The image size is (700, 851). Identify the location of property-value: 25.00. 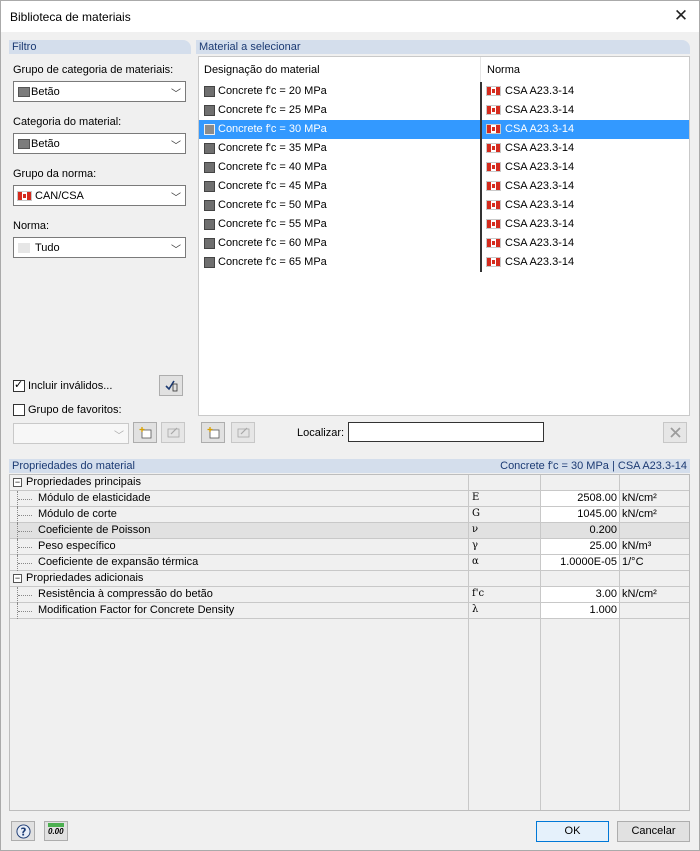
(603, 546).